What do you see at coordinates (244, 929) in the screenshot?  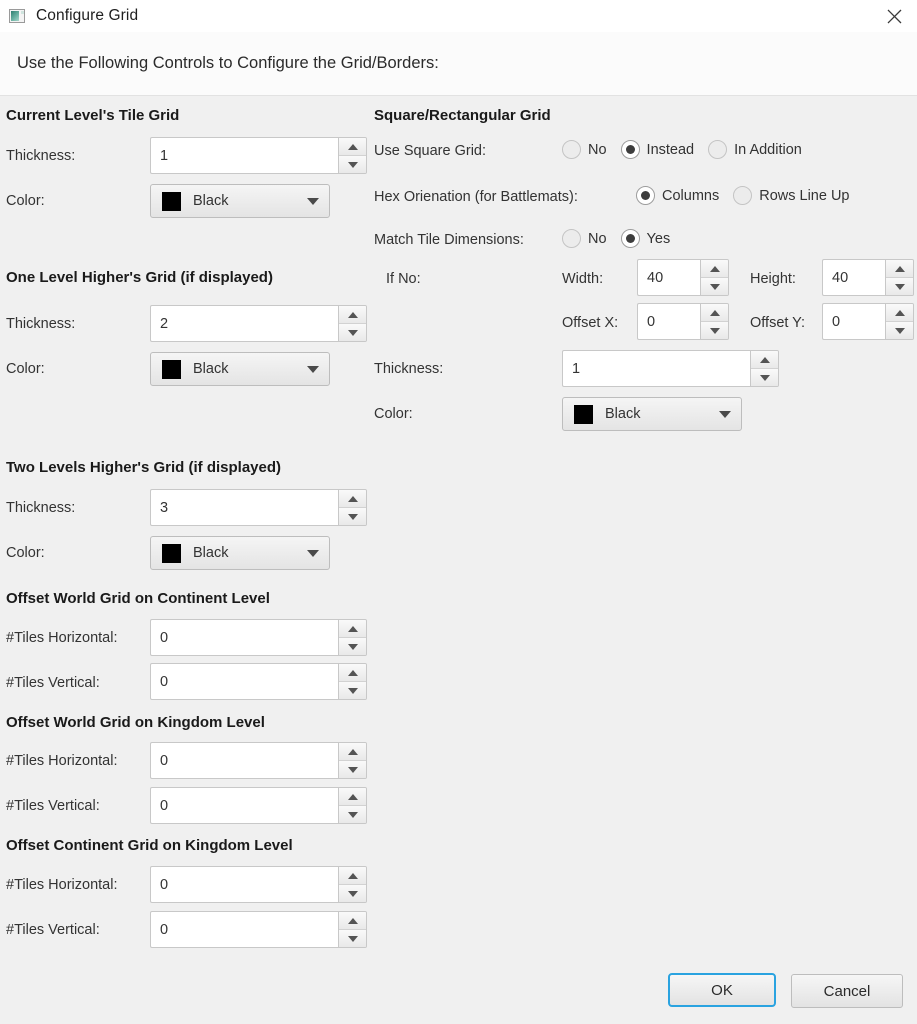 I see `offset-continent-kingdom-vertical-value: 0` at bounding box center [244, 929].